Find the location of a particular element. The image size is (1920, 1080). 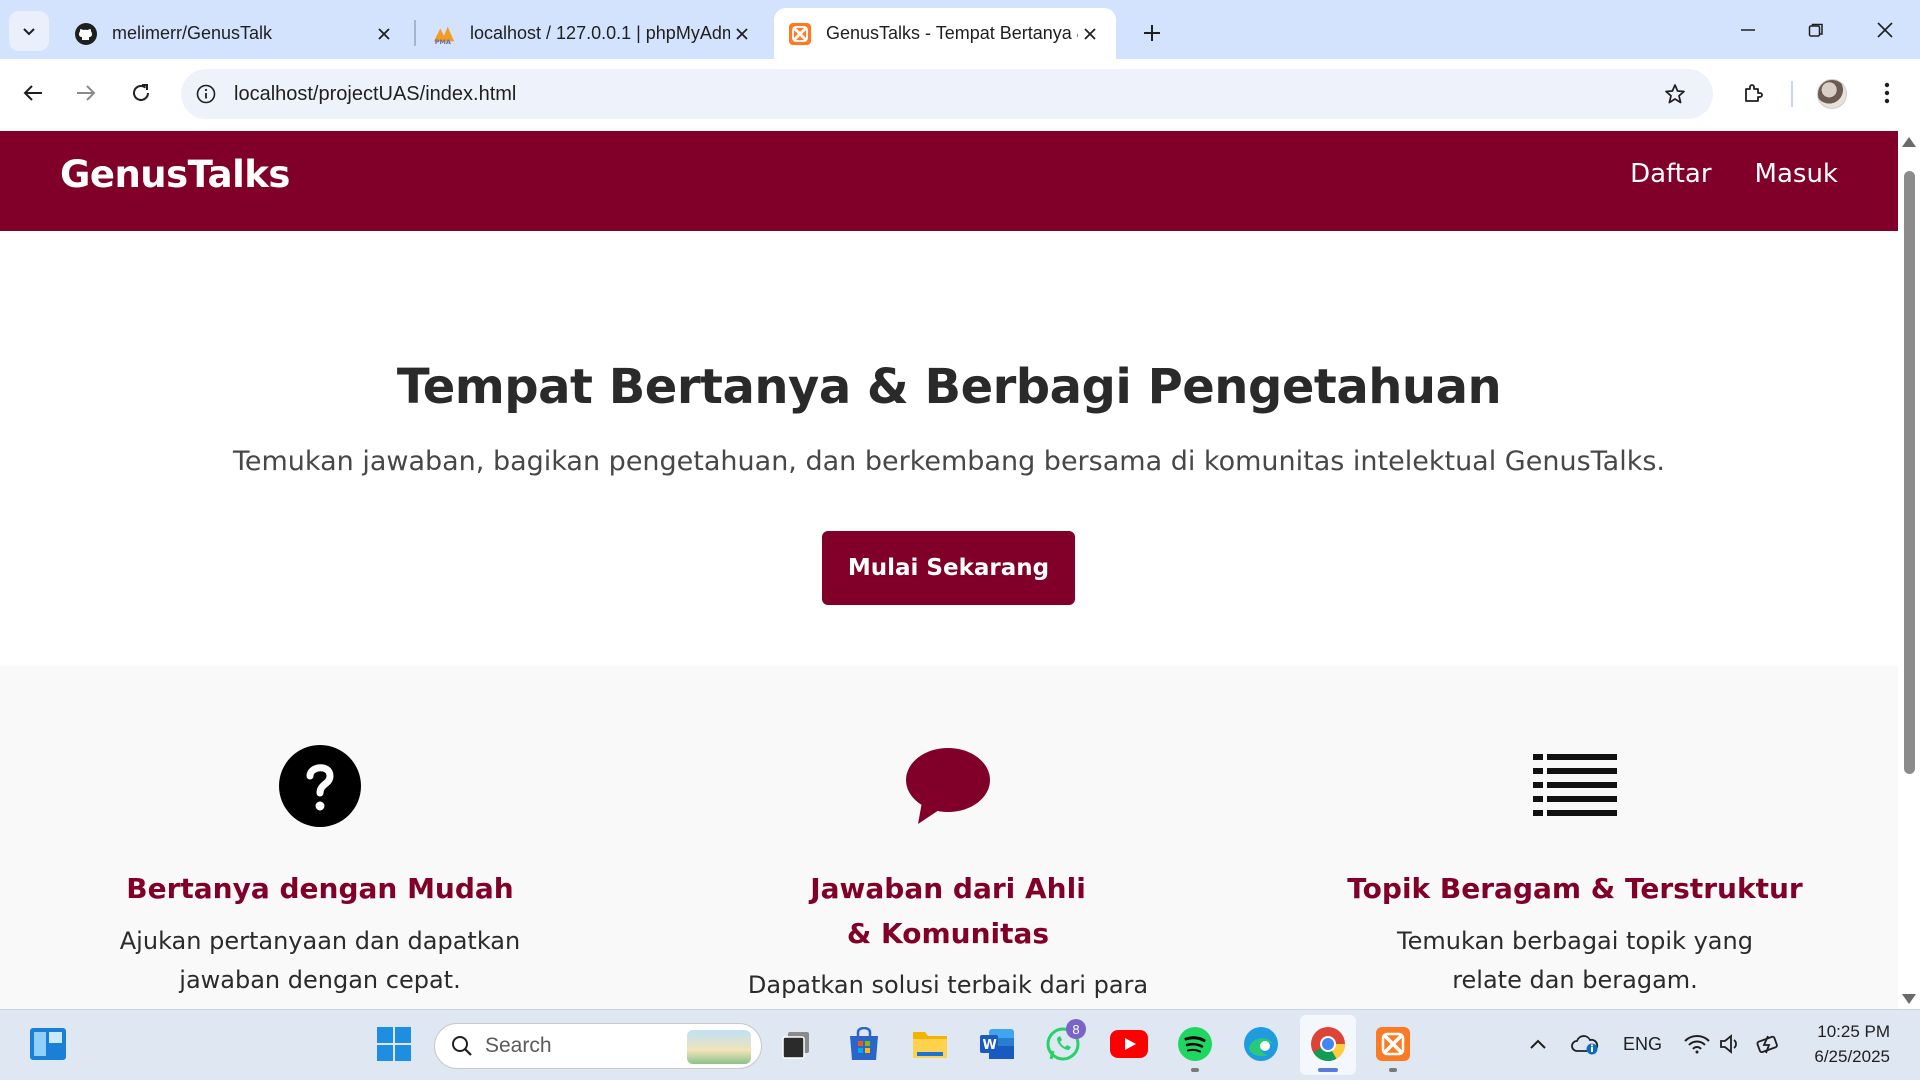

plus-icon is located at coordinates (1152, 33).